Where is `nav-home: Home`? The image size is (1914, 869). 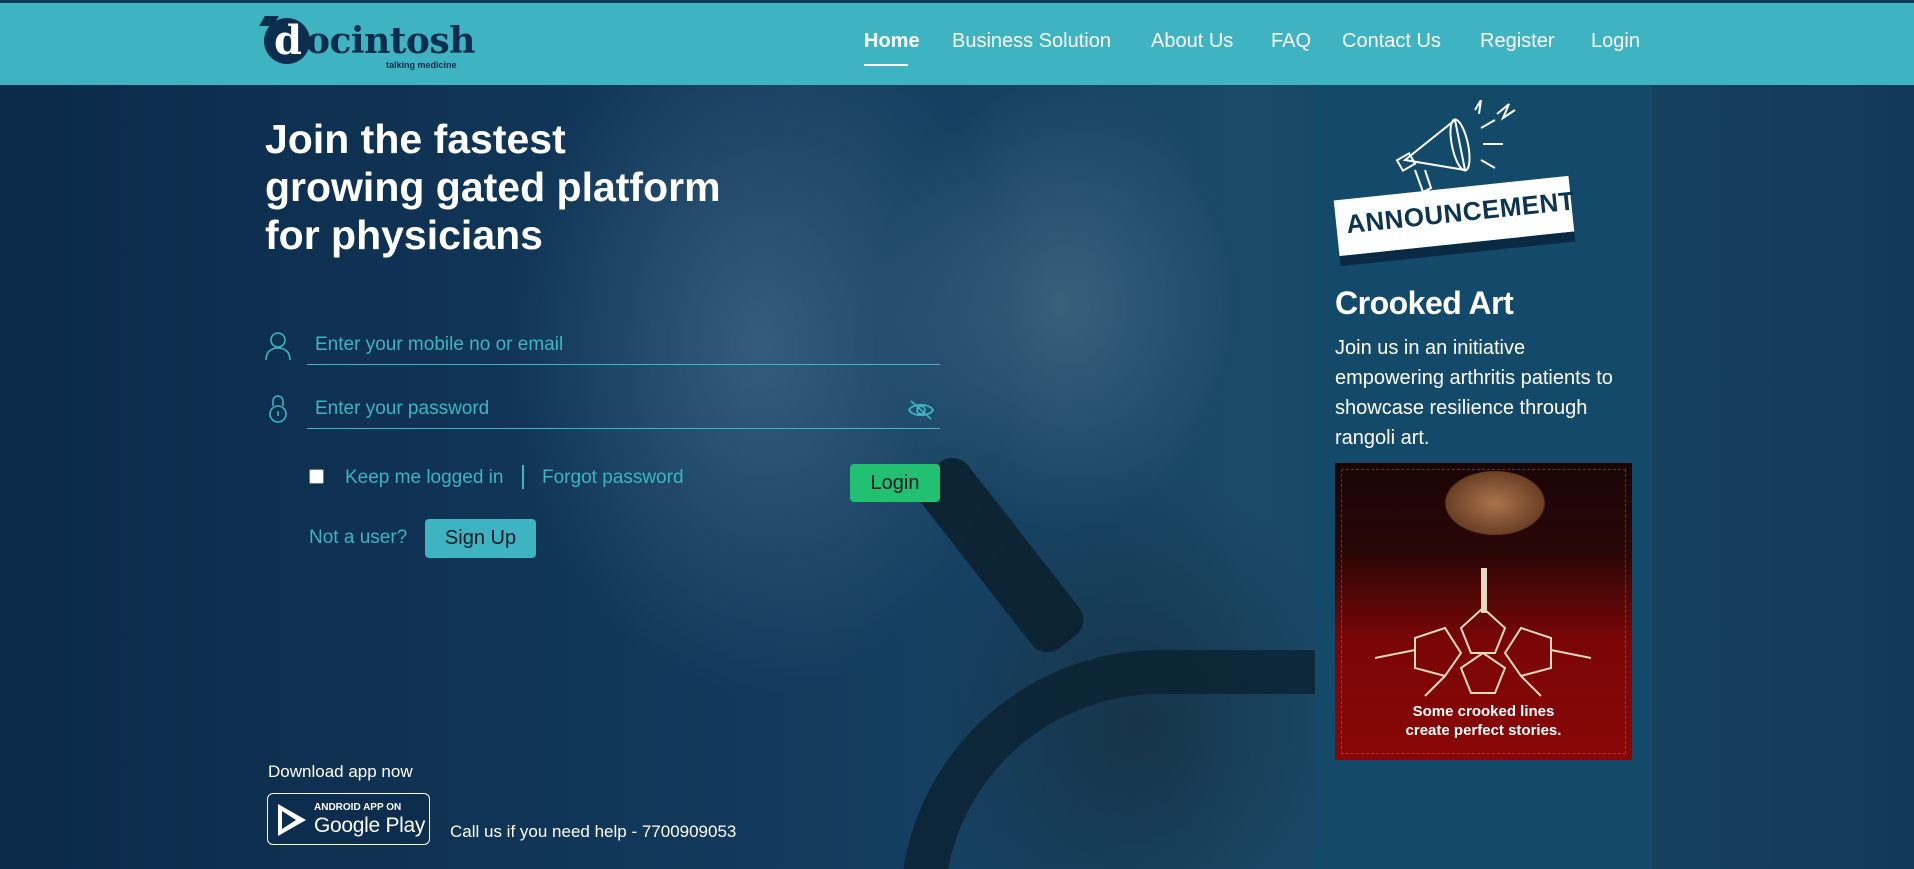 nav-home: Home is located at coordinates (892, 44).